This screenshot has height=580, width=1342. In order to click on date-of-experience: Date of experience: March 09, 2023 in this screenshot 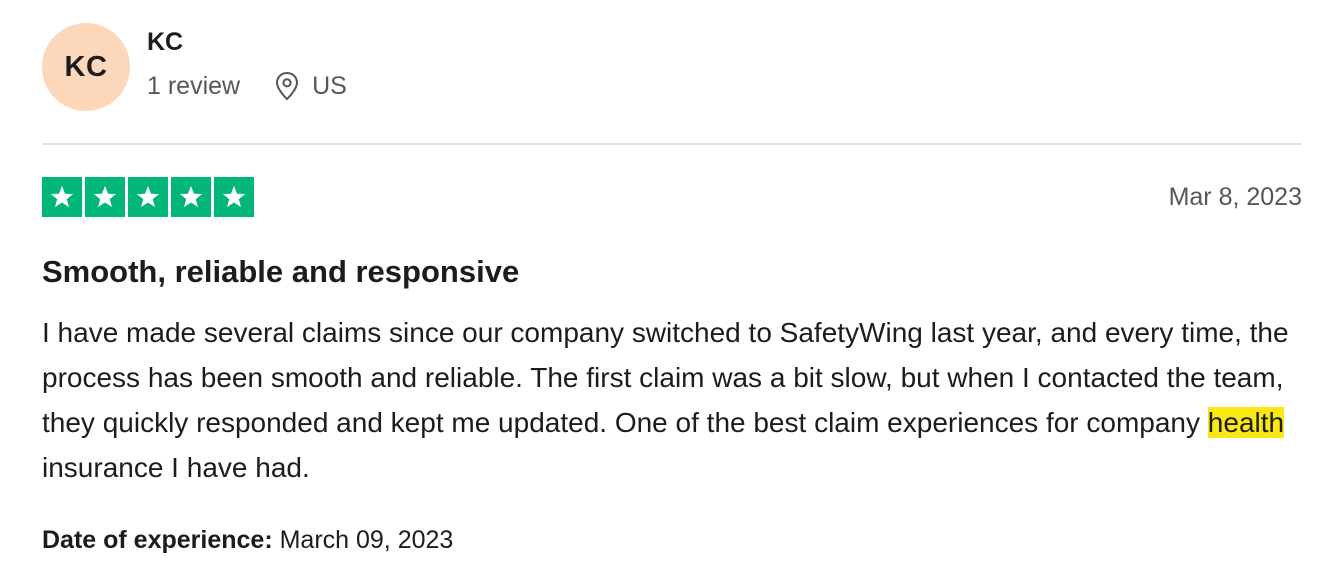, I will do `click(247, 540)`.